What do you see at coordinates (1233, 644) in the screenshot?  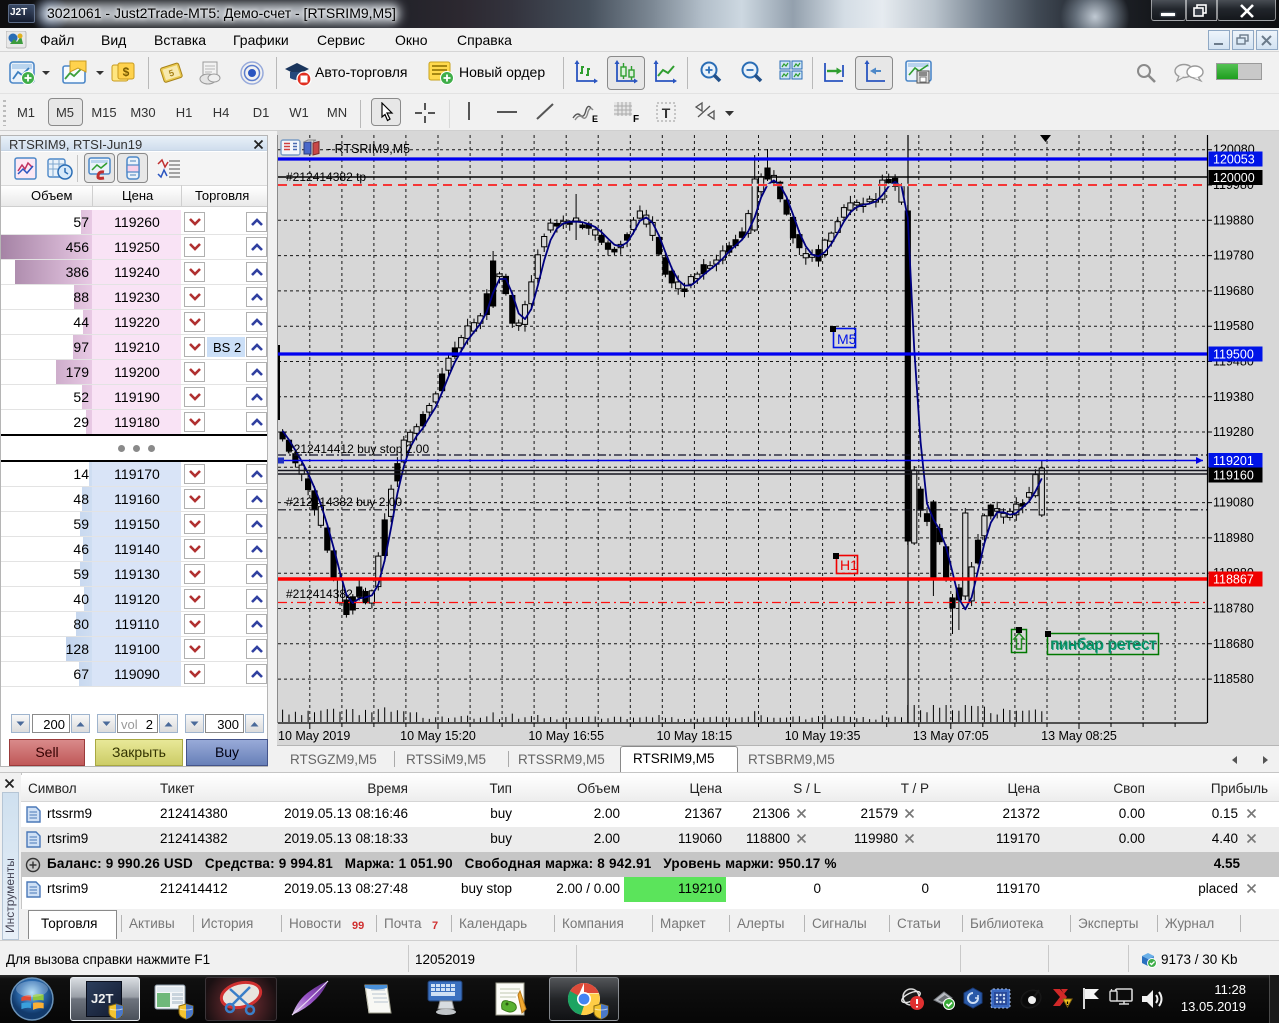 I see `svg-text: 118680` at bounding box center [1233, 644].